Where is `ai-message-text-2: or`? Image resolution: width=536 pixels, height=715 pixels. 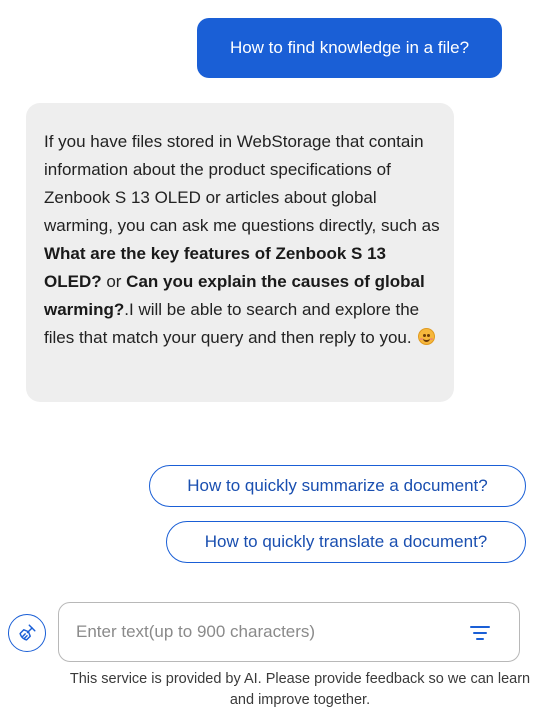 ai-message-text-2: or is located at coordinates (114, 281).